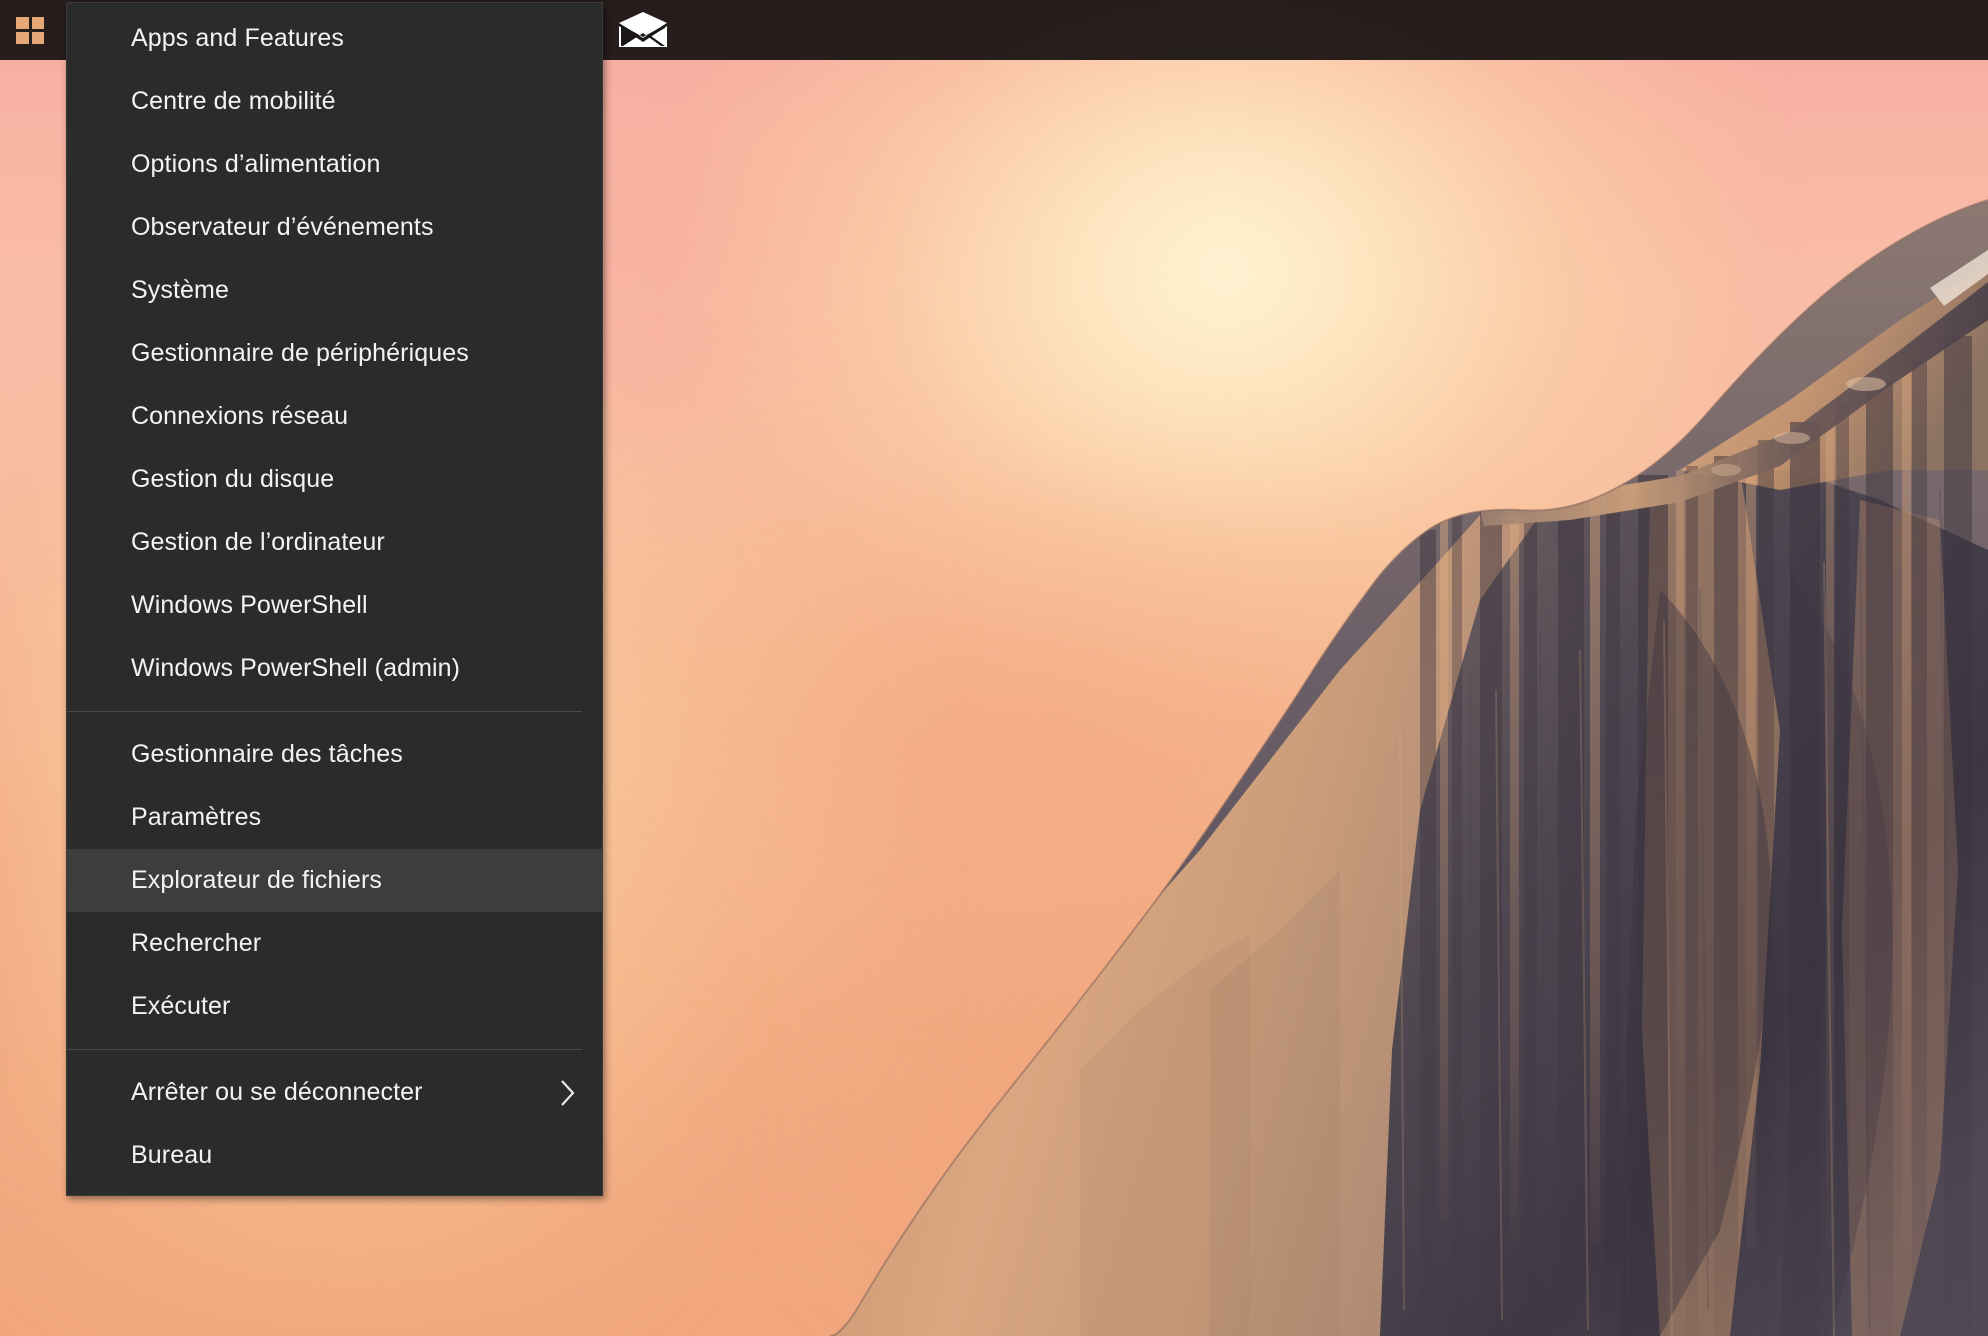 The width and height of the screenshot is (1988, 1336). I want to click on menu-item-label: Rechercher, so click(196, 943).